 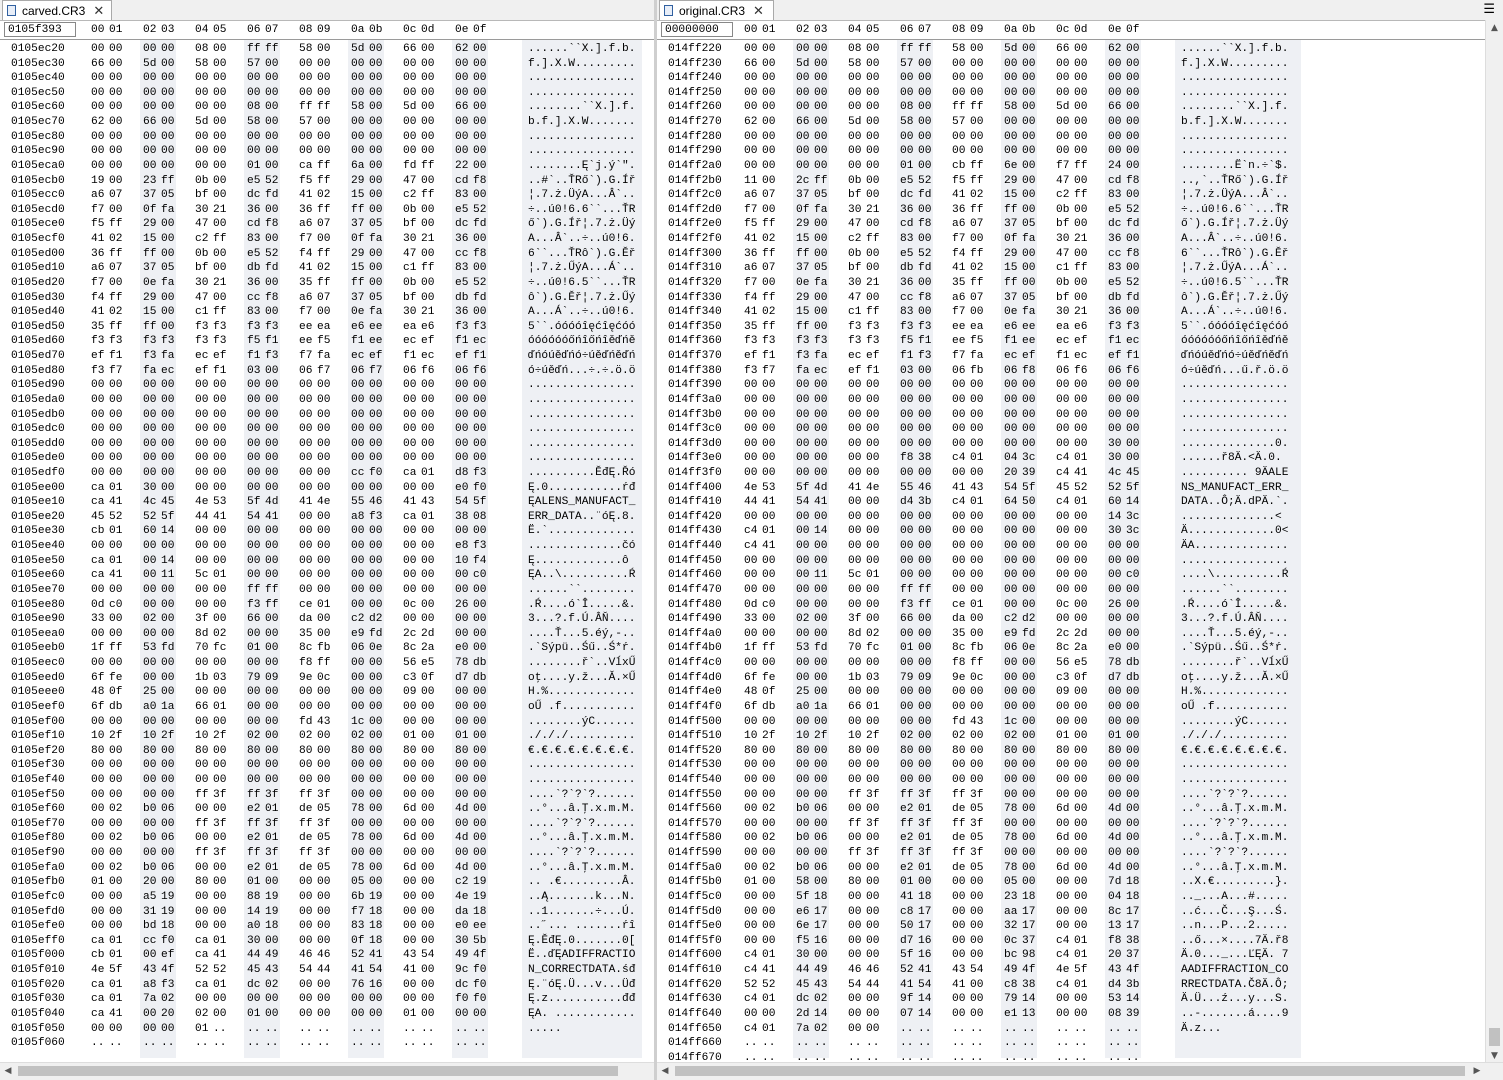 What do you see at coordinates (856, 122) in the screenshot?
I see `hex-byte: 5d` at bounding box center [856, 122].